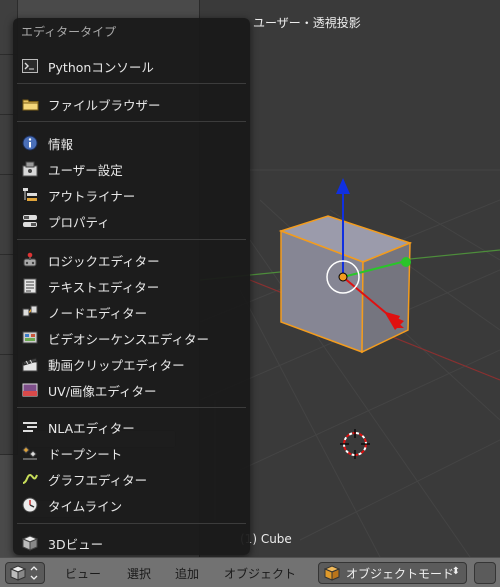 This screenshot has width=500, height=587. Describe the element at coordinates (131, 143) in the screenshot. I see `menu-item-info: 情報` at that location.